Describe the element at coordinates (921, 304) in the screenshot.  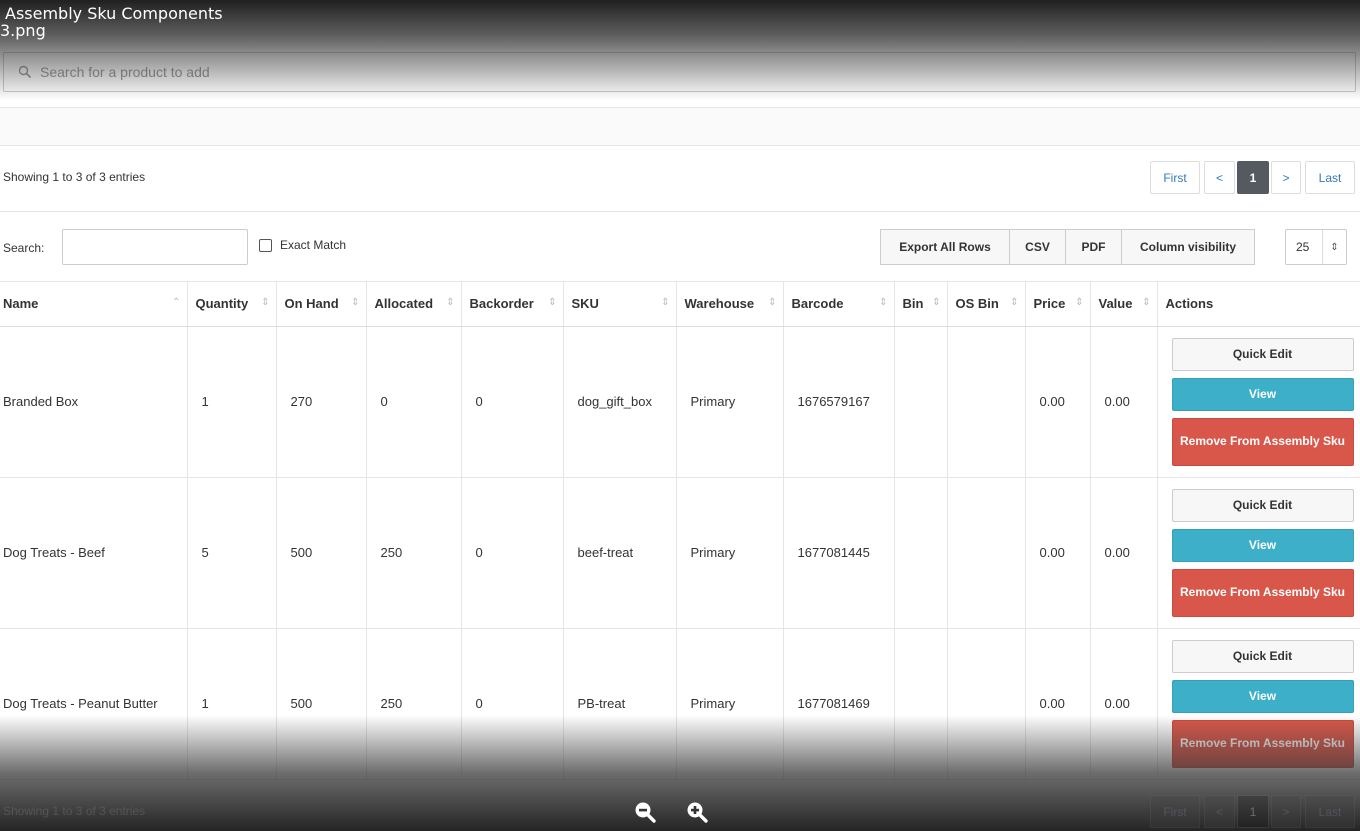
I see `column-header-bin: Bin ⇕` at that location.